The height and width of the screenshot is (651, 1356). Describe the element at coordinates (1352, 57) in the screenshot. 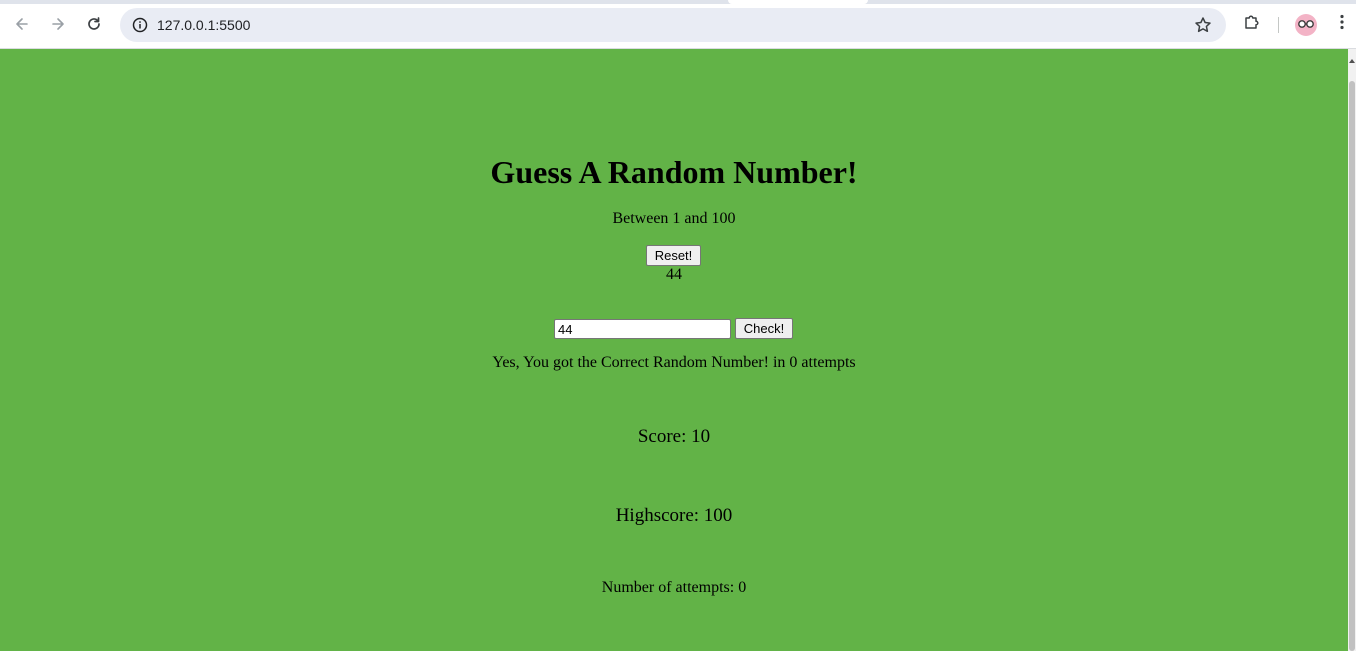

I see `scroll-up-arrow-icon` at that location.